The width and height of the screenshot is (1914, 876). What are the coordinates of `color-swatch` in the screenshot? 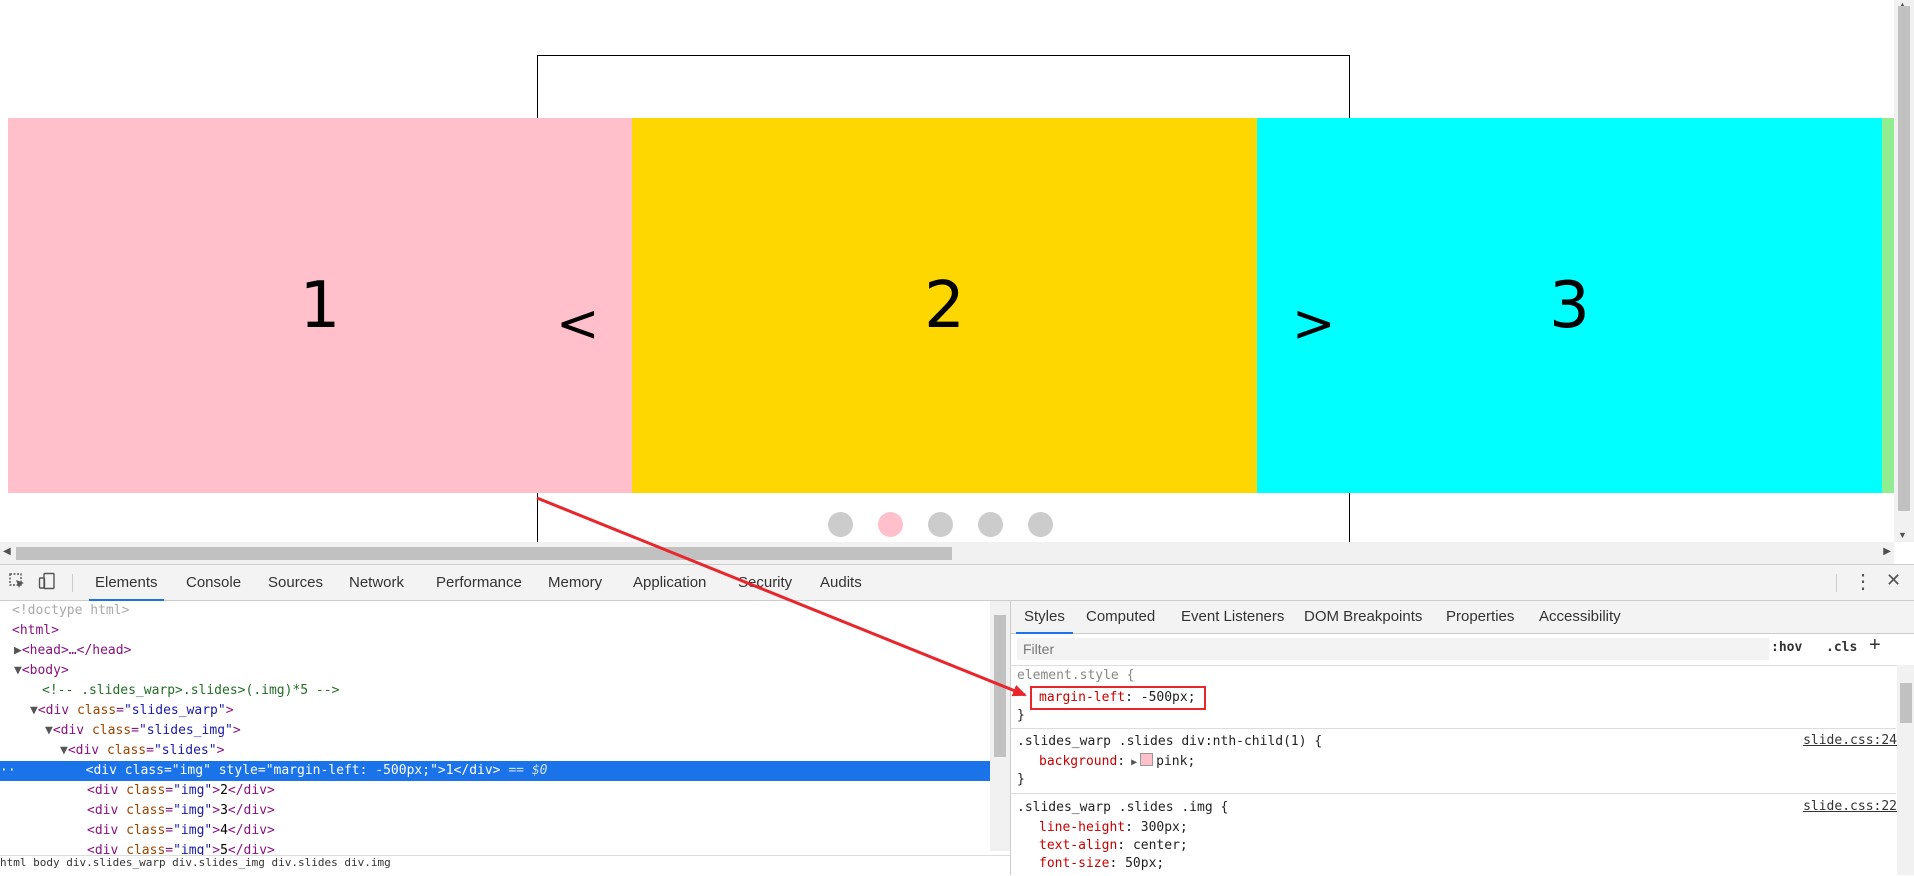 It's located at (1147, 759).